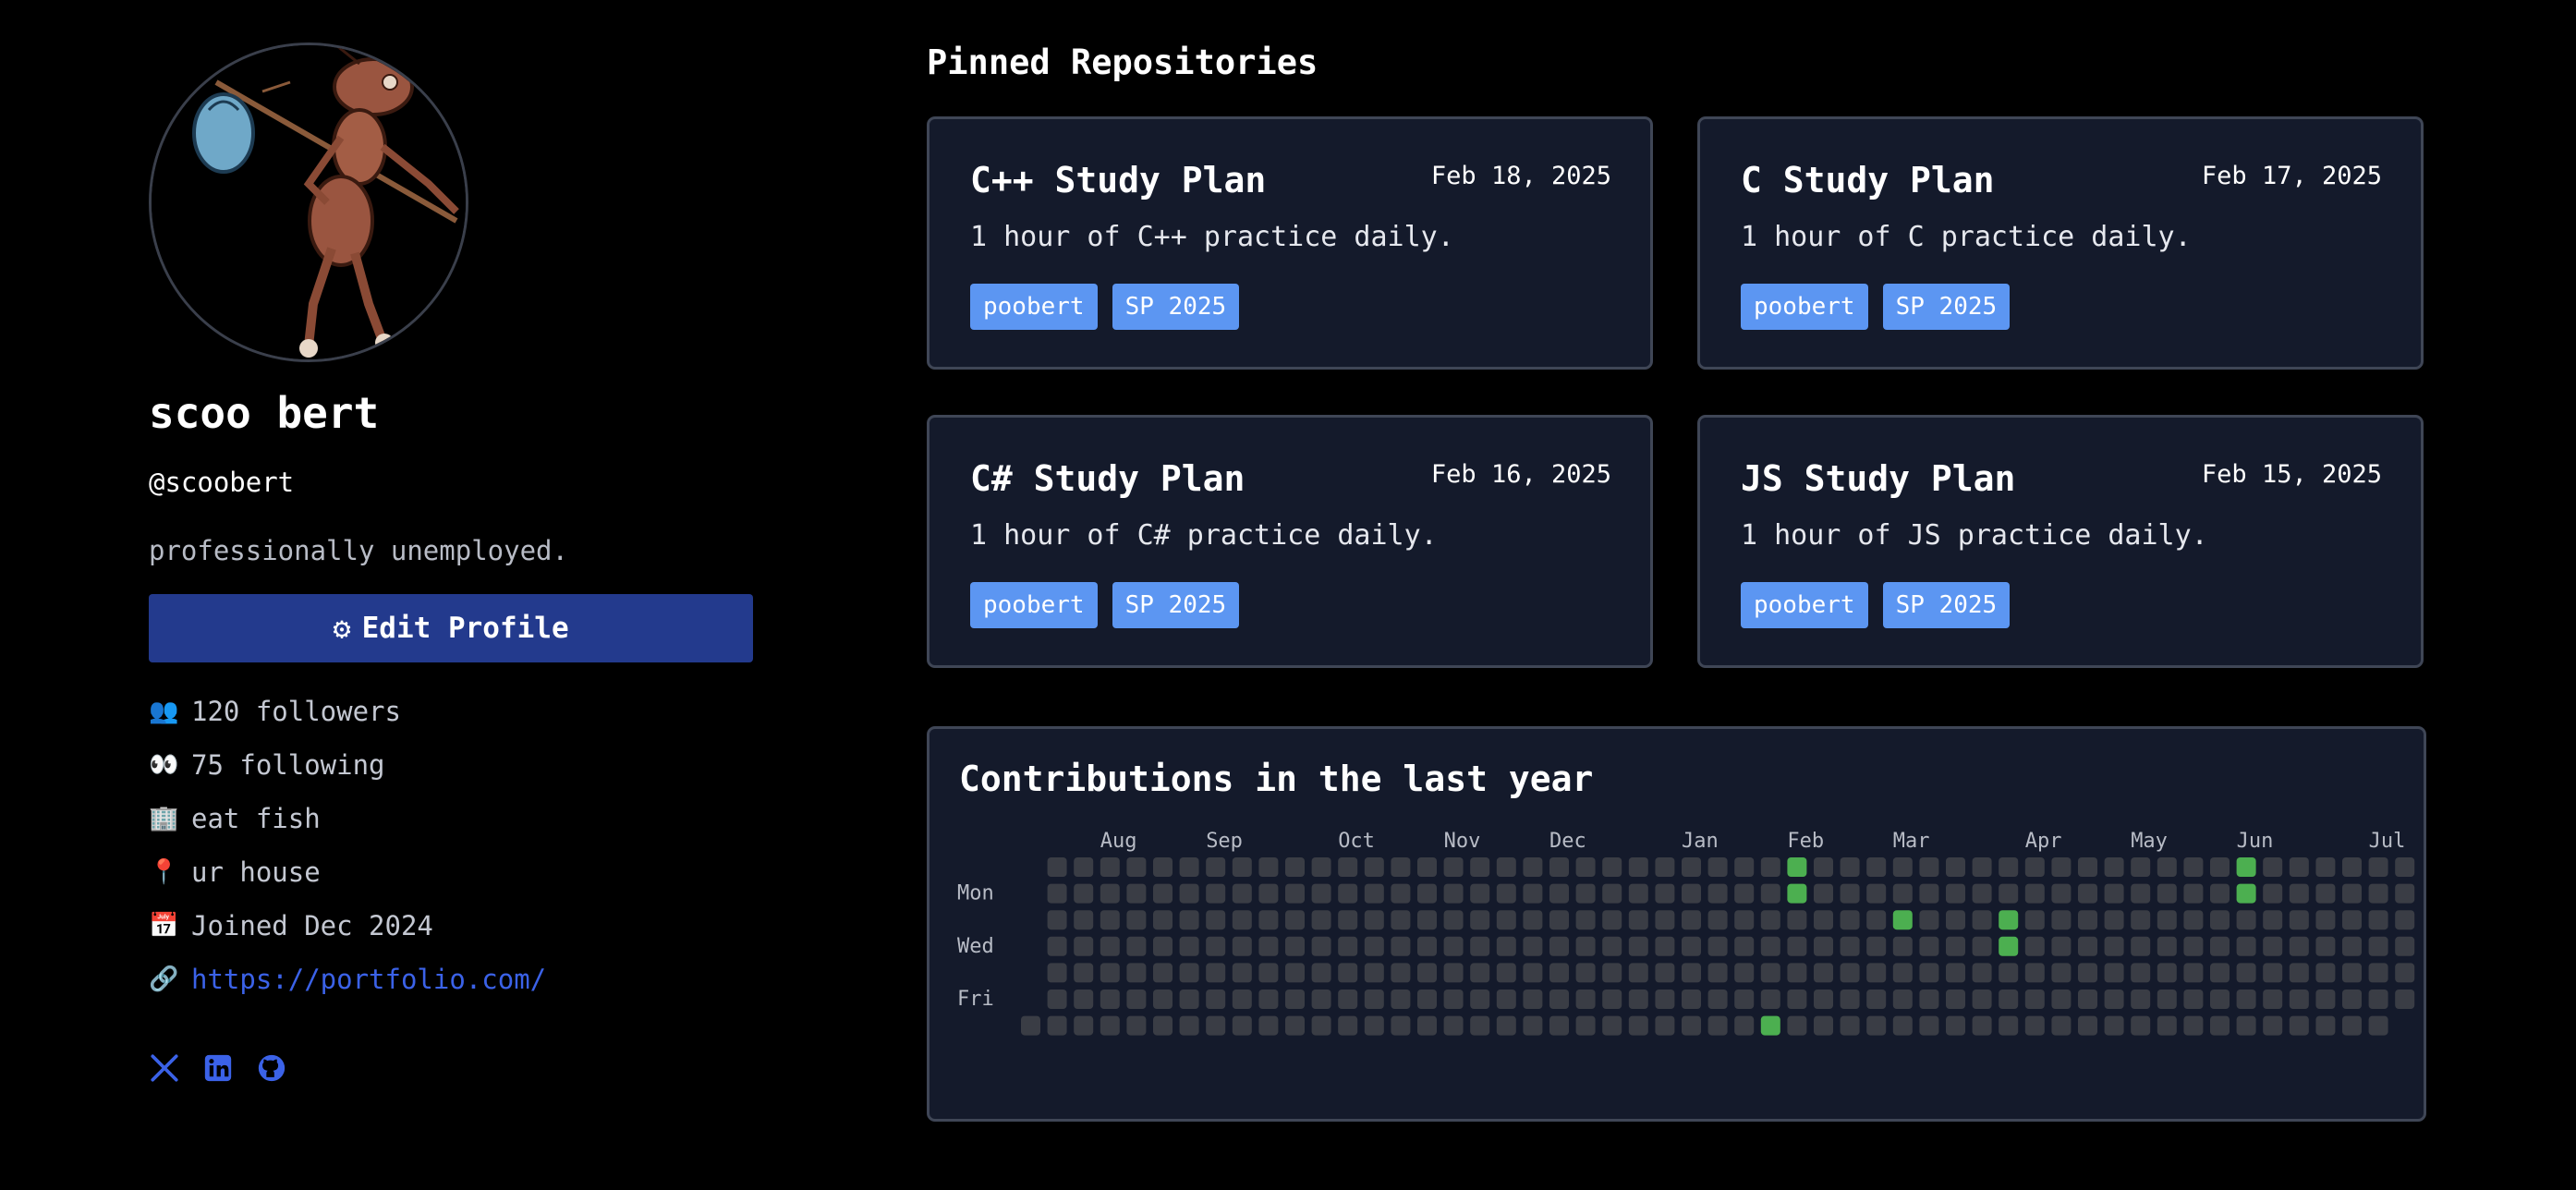  Describe the element at coordinates (1868, 180) in the screenshot. I see `repo-title: C Study Plan` at that location.